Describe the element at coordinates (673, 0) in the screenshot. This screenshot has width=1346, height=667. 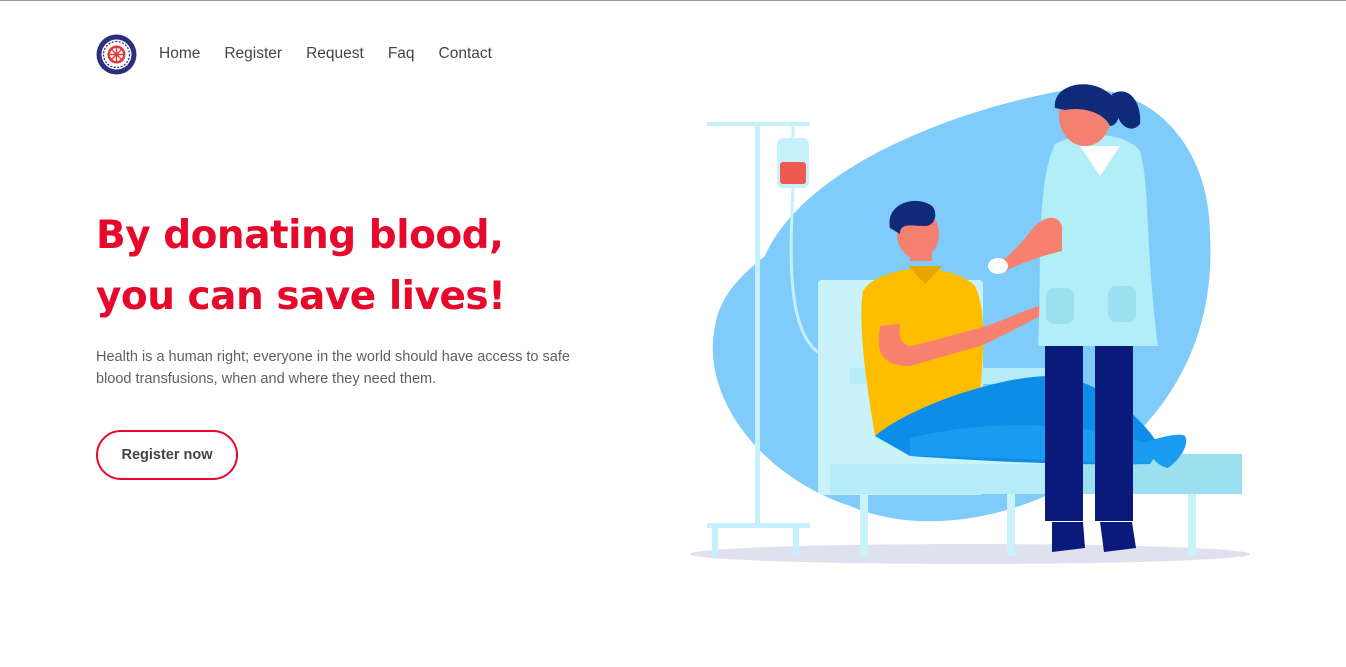
I see `top-border` at that location.